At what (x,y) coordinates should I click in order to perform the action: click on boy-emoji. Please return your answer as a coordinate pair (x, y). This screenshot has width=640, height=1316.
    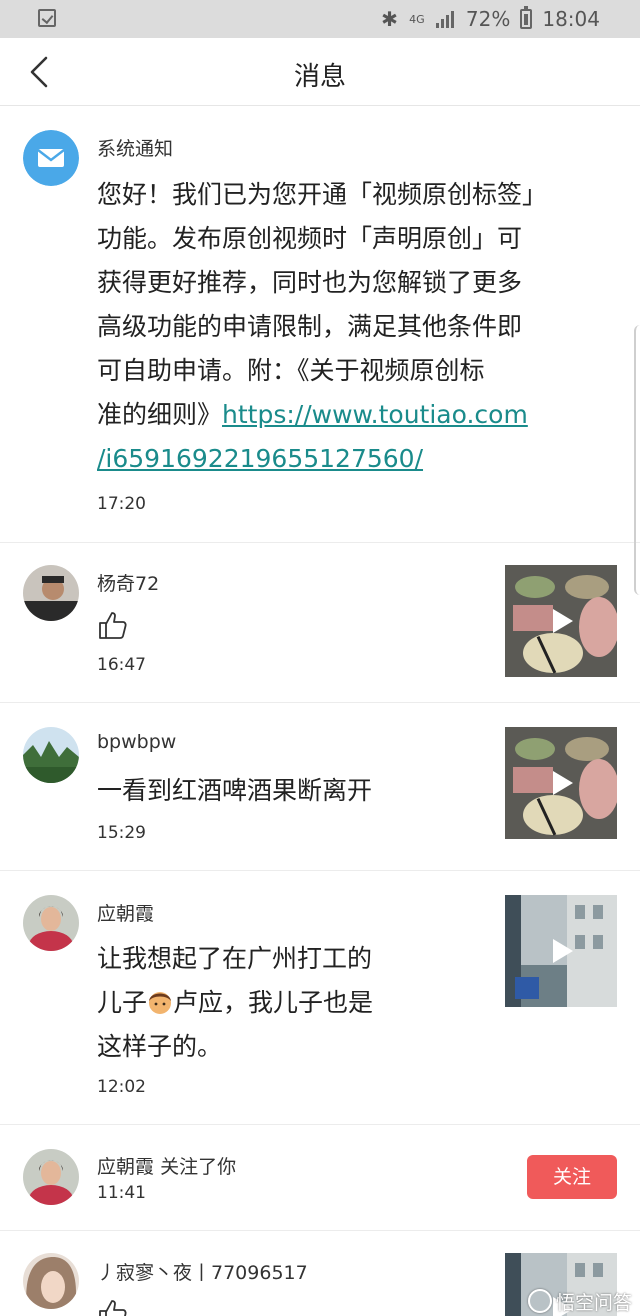
    Looking at the image, I should click on (160, 1003).